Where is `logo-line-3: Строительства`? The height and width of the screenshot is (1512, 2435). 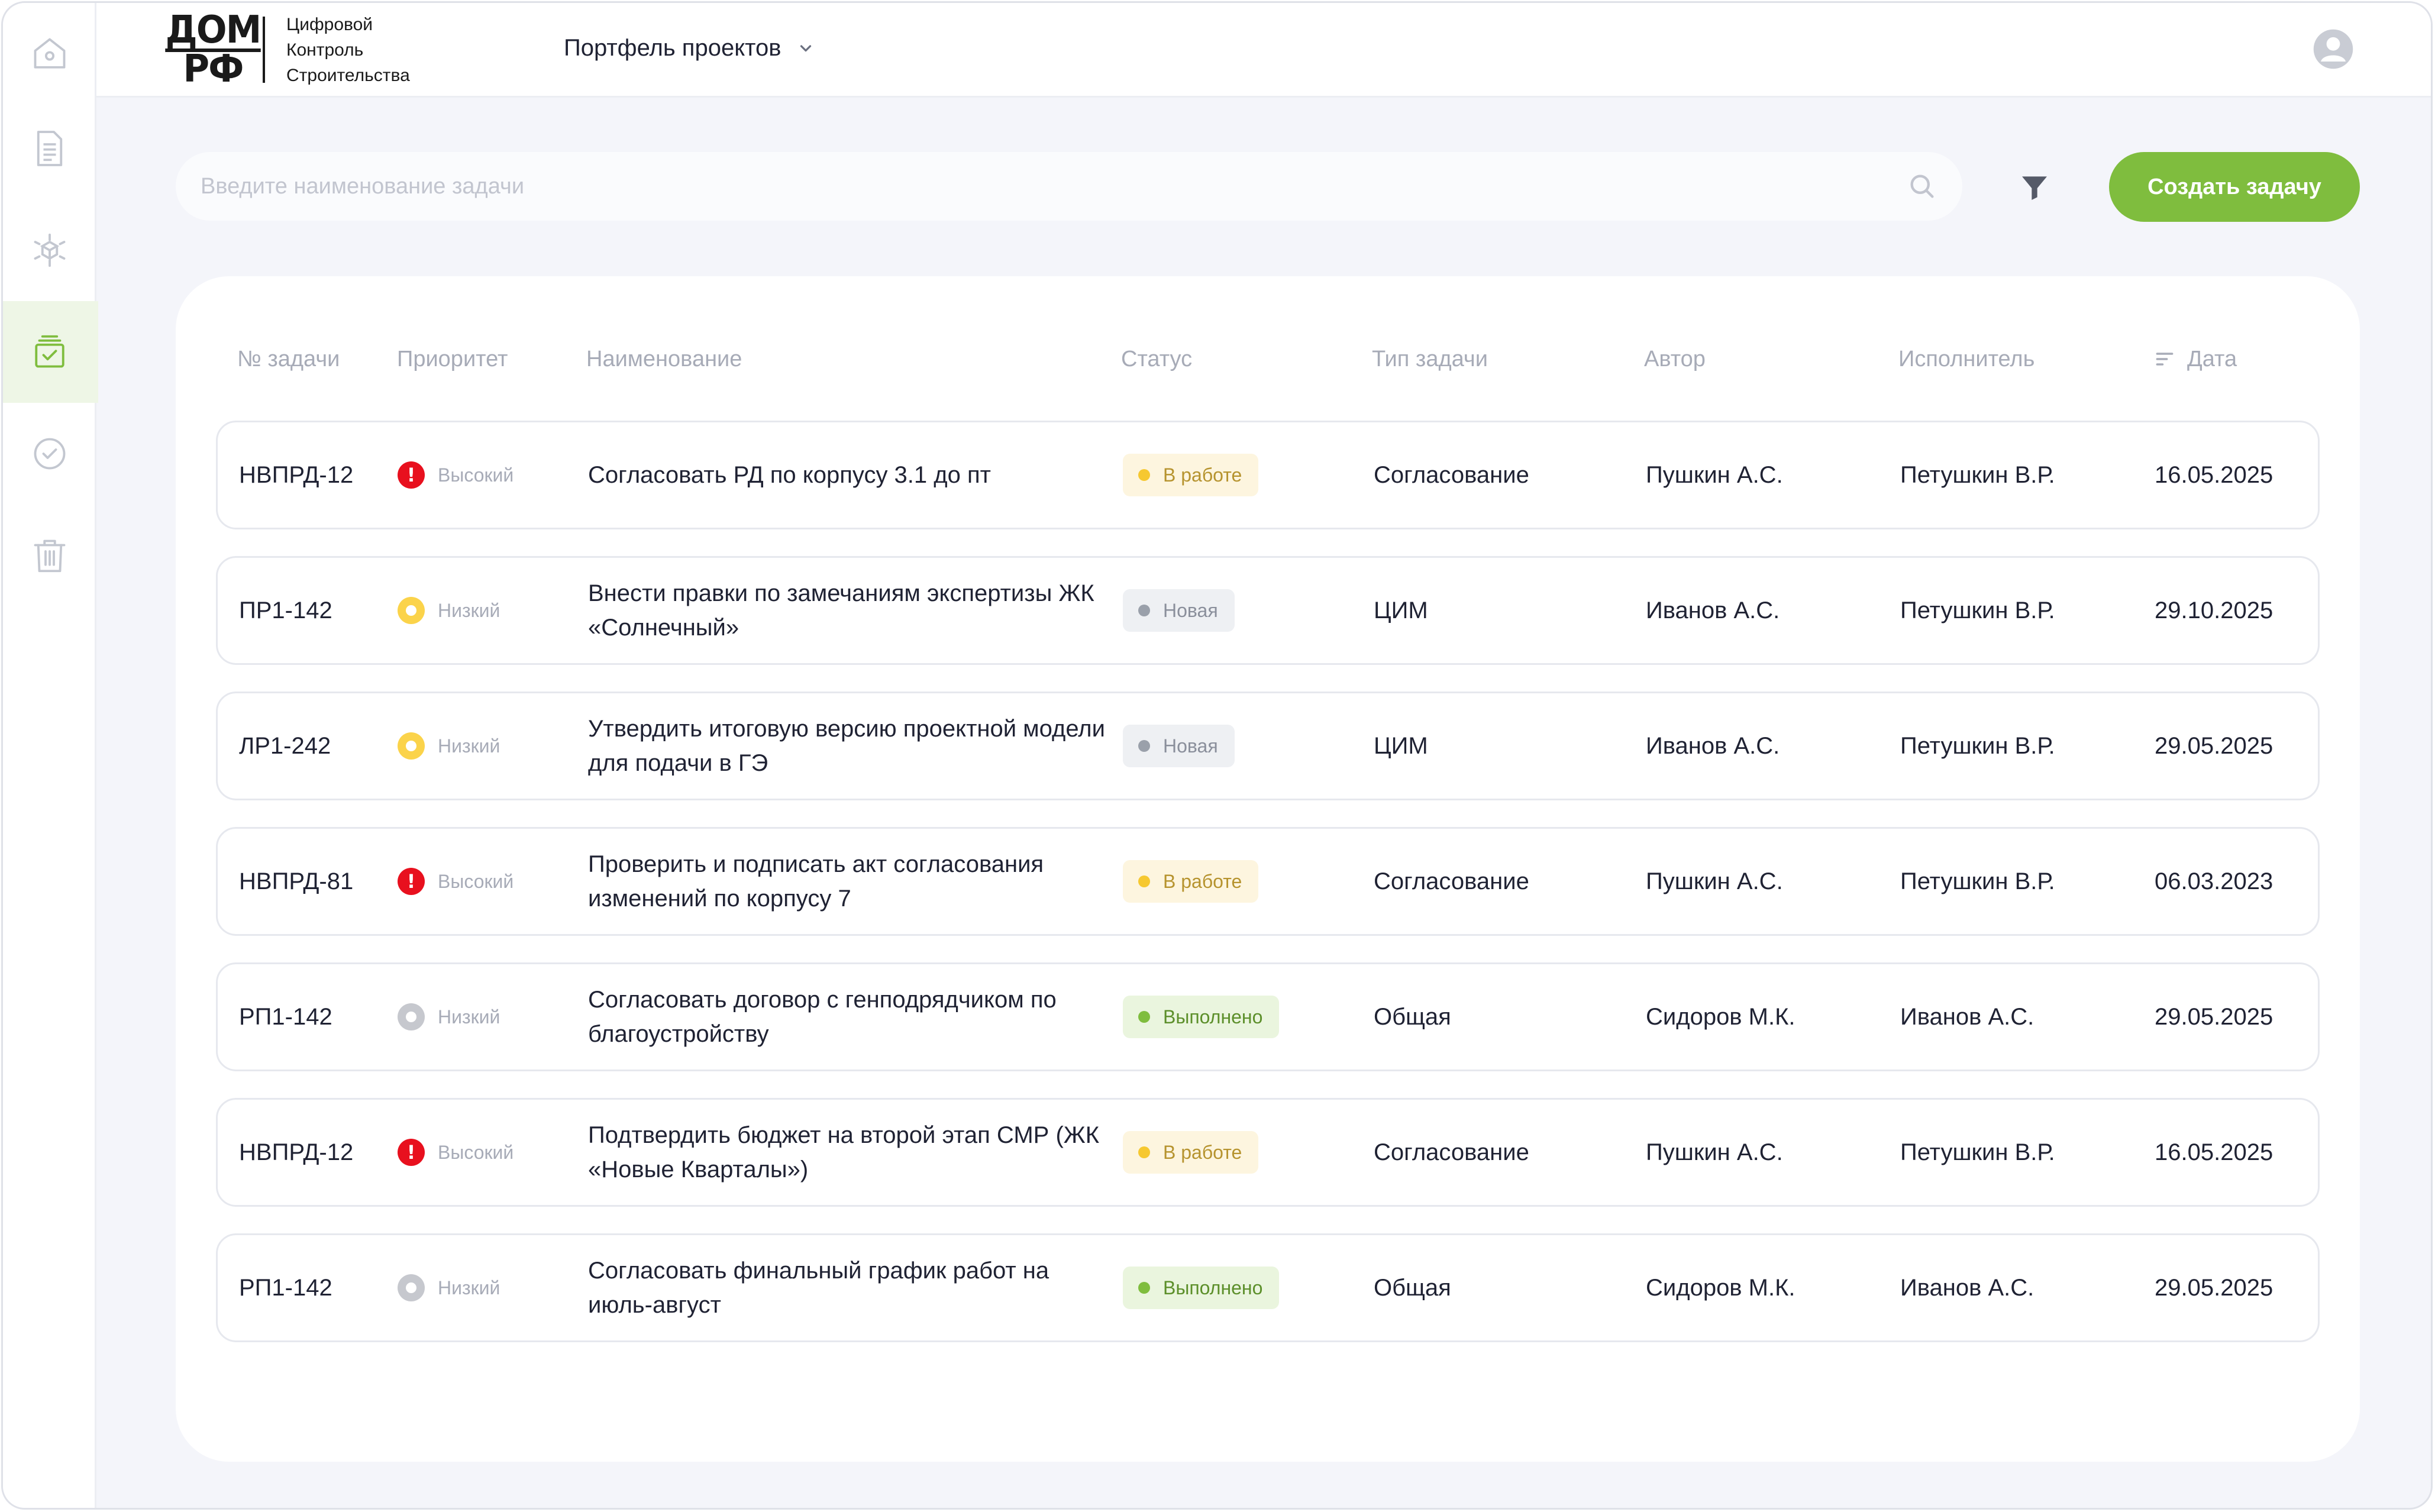
logo-line-3: Строительства is located at coordinates (348, 75).